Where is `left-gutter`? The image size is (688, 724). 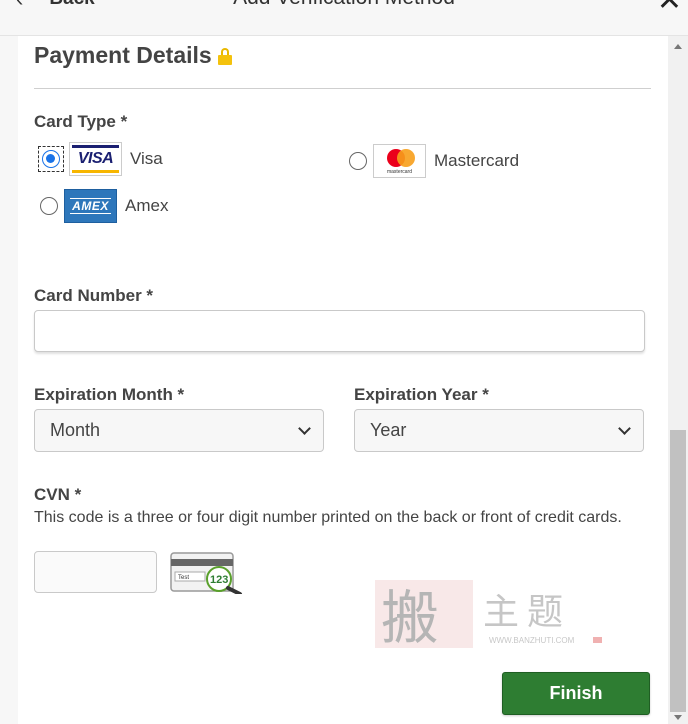 left-gutter is located at coordinates (9, 380).